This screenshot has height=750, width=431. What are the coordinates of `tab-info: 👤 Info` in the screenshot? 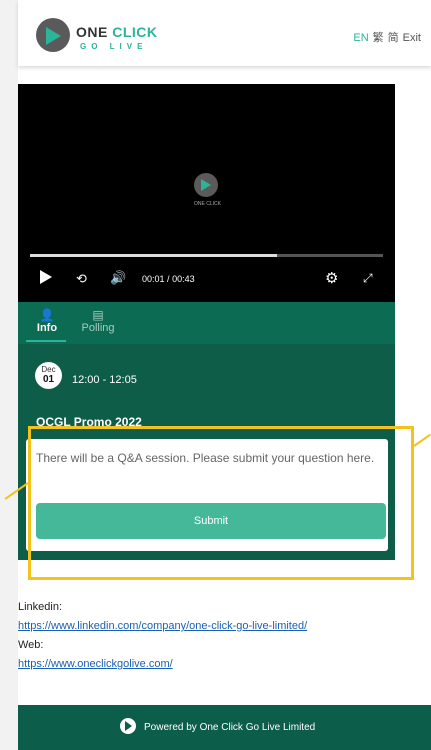 It's located at (47, 321).